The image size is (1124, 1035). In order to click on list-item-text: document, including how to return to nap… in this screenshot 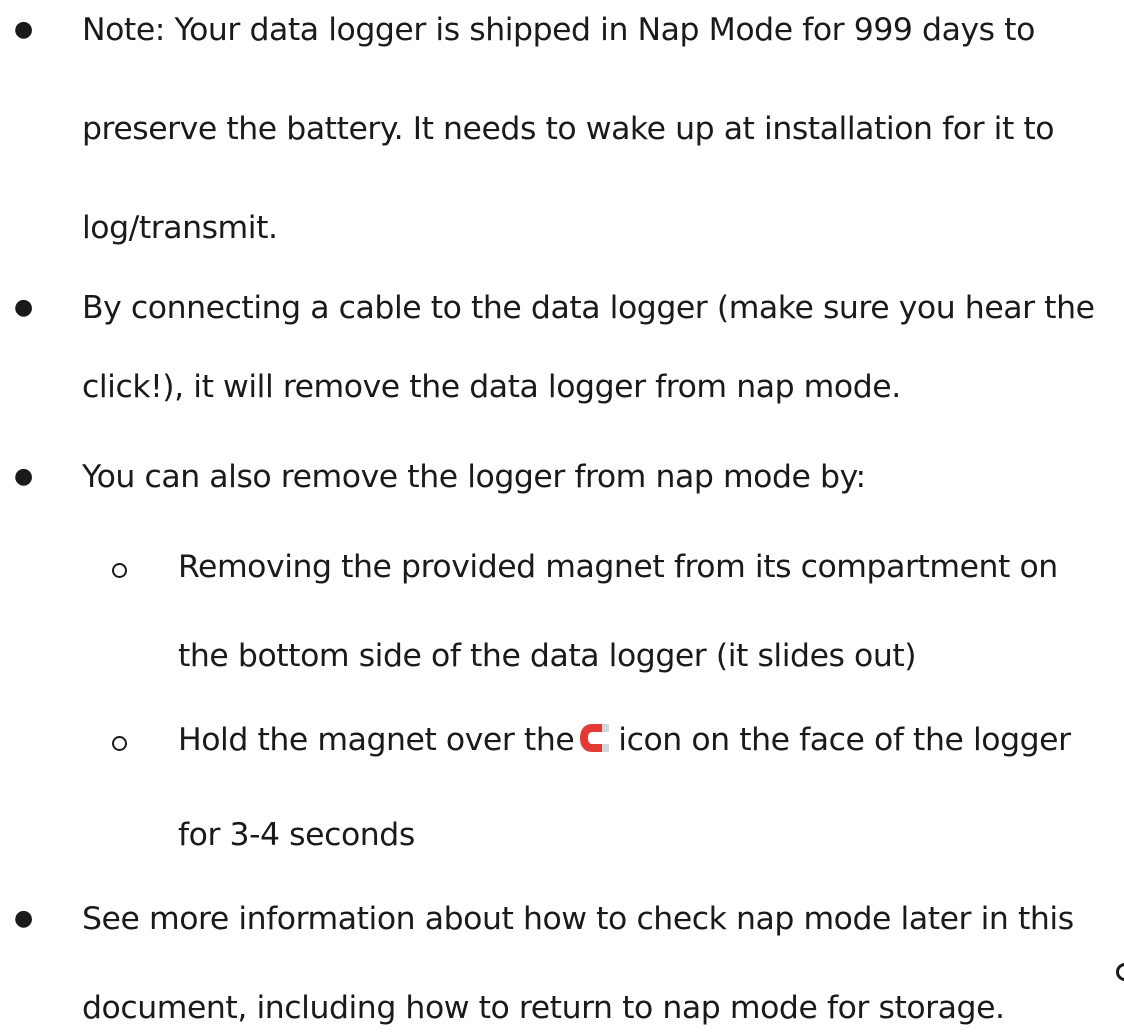, I will do `click(543, 1008)`.